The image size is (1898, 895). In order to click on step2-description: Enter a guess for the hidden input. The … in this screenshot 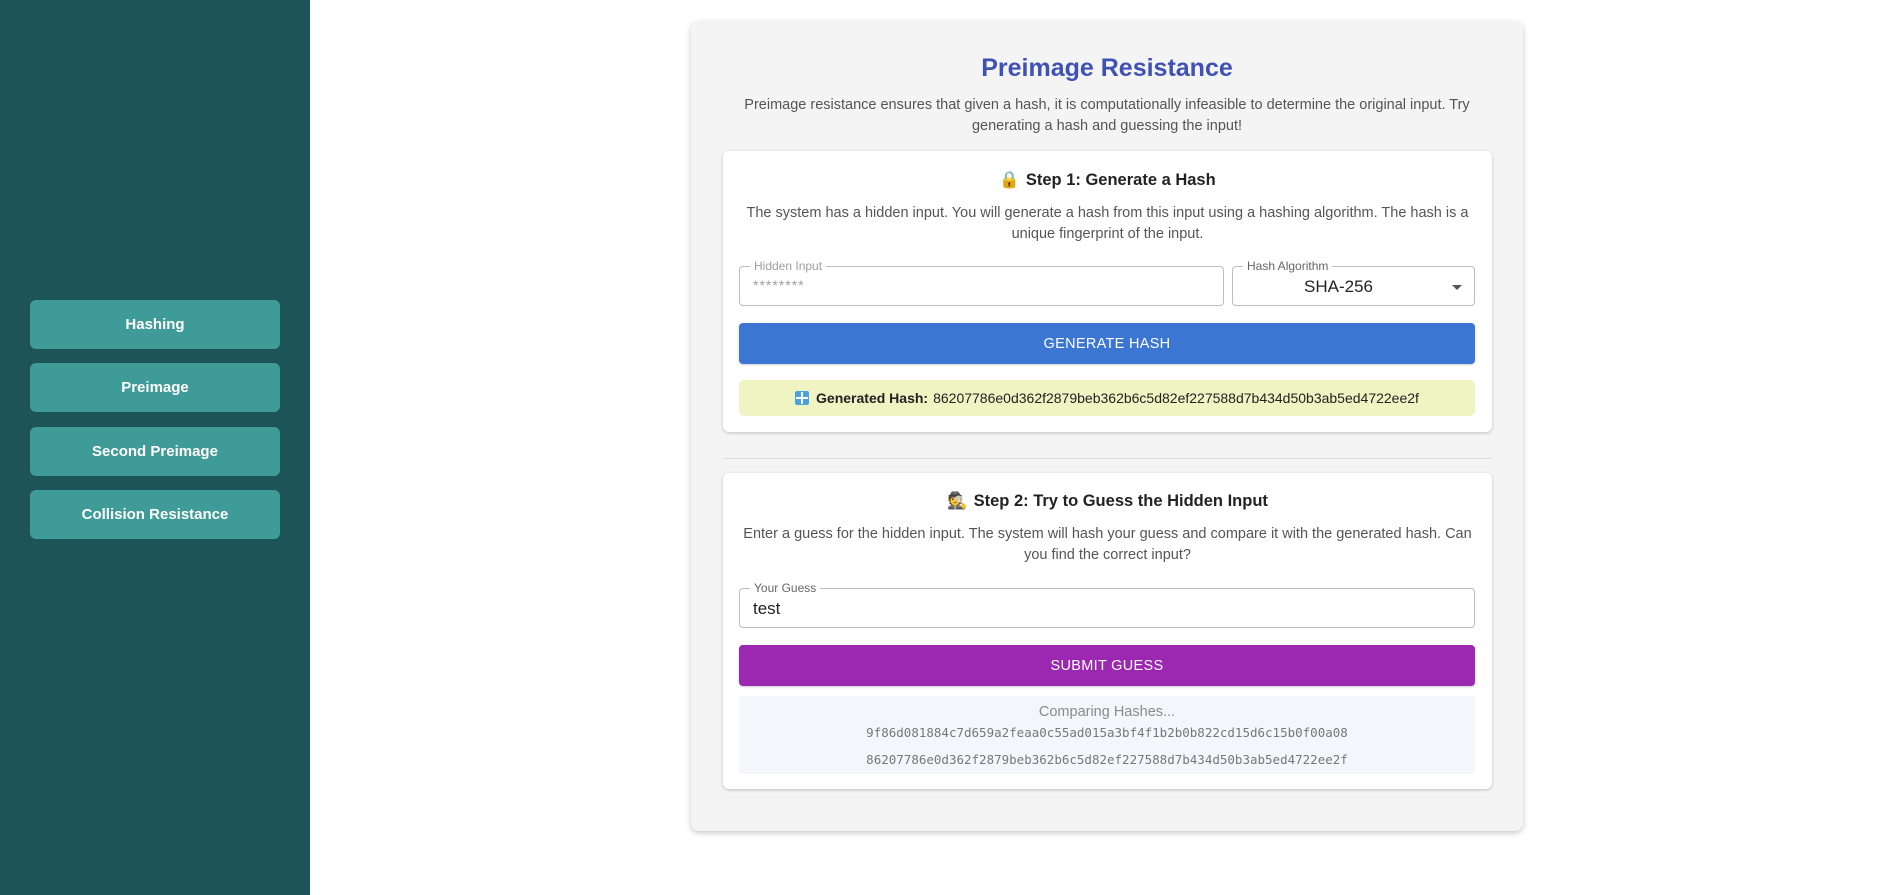, I will do `click(1107, 544)`.